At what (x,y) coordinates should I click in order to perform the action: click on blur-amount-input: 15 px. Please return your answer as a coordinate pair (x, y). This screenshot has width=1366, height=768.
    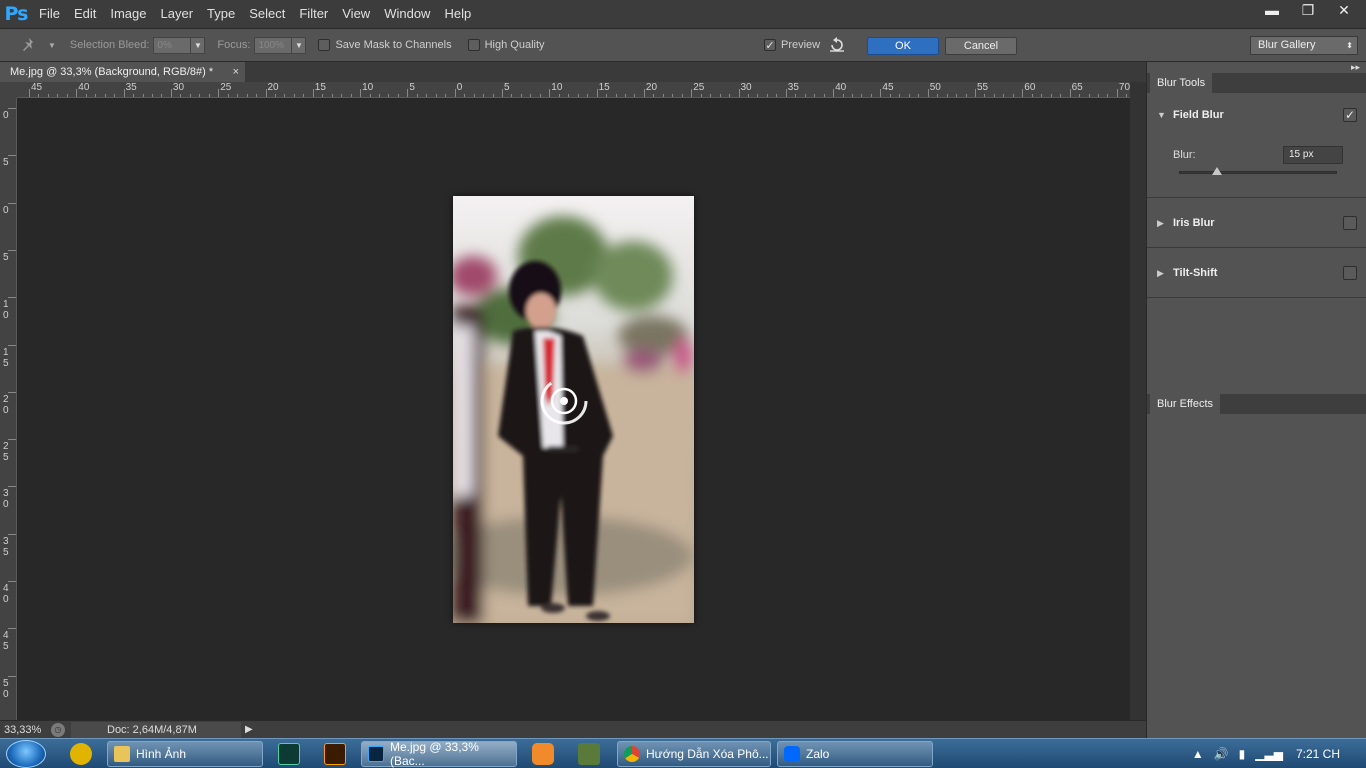
    Looking at the image, I should click on (1313, 155).